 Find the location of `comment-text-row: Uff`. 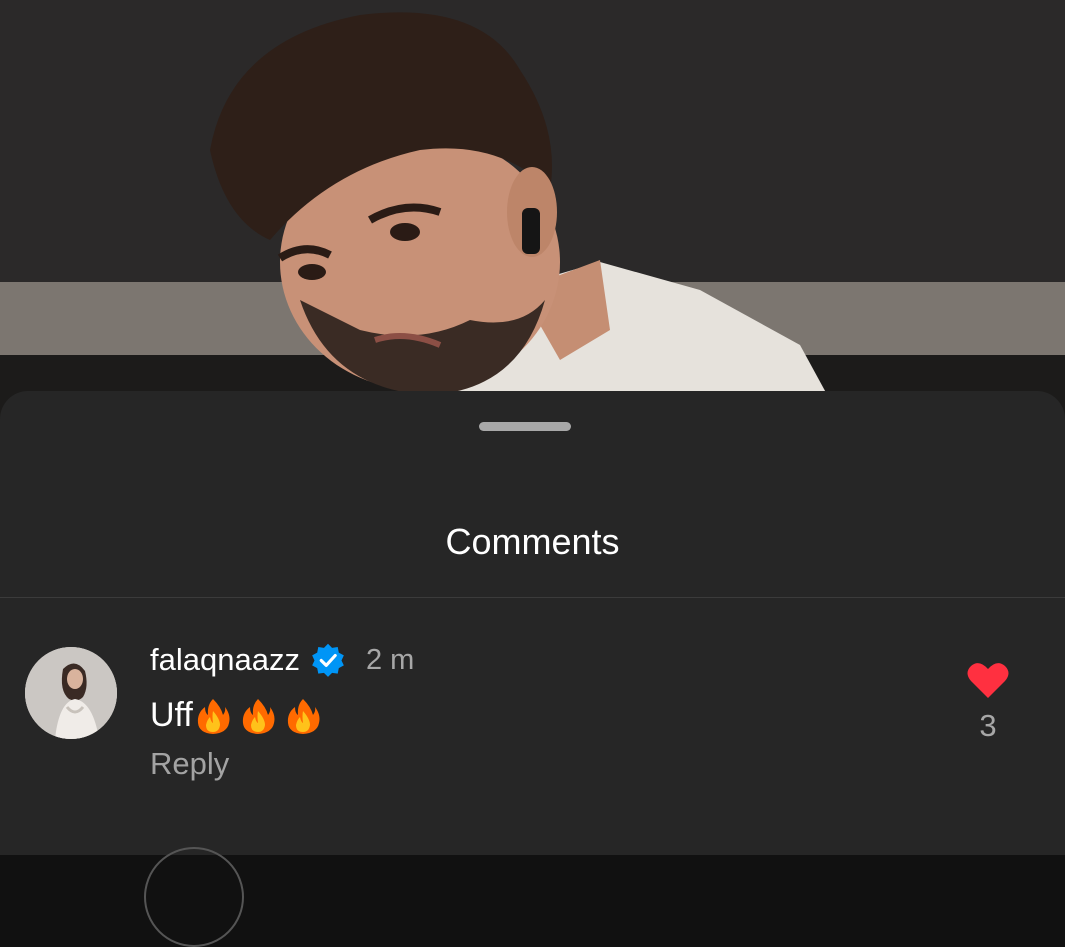

comment-text-row: Uff is located at coordinates (240, 715).